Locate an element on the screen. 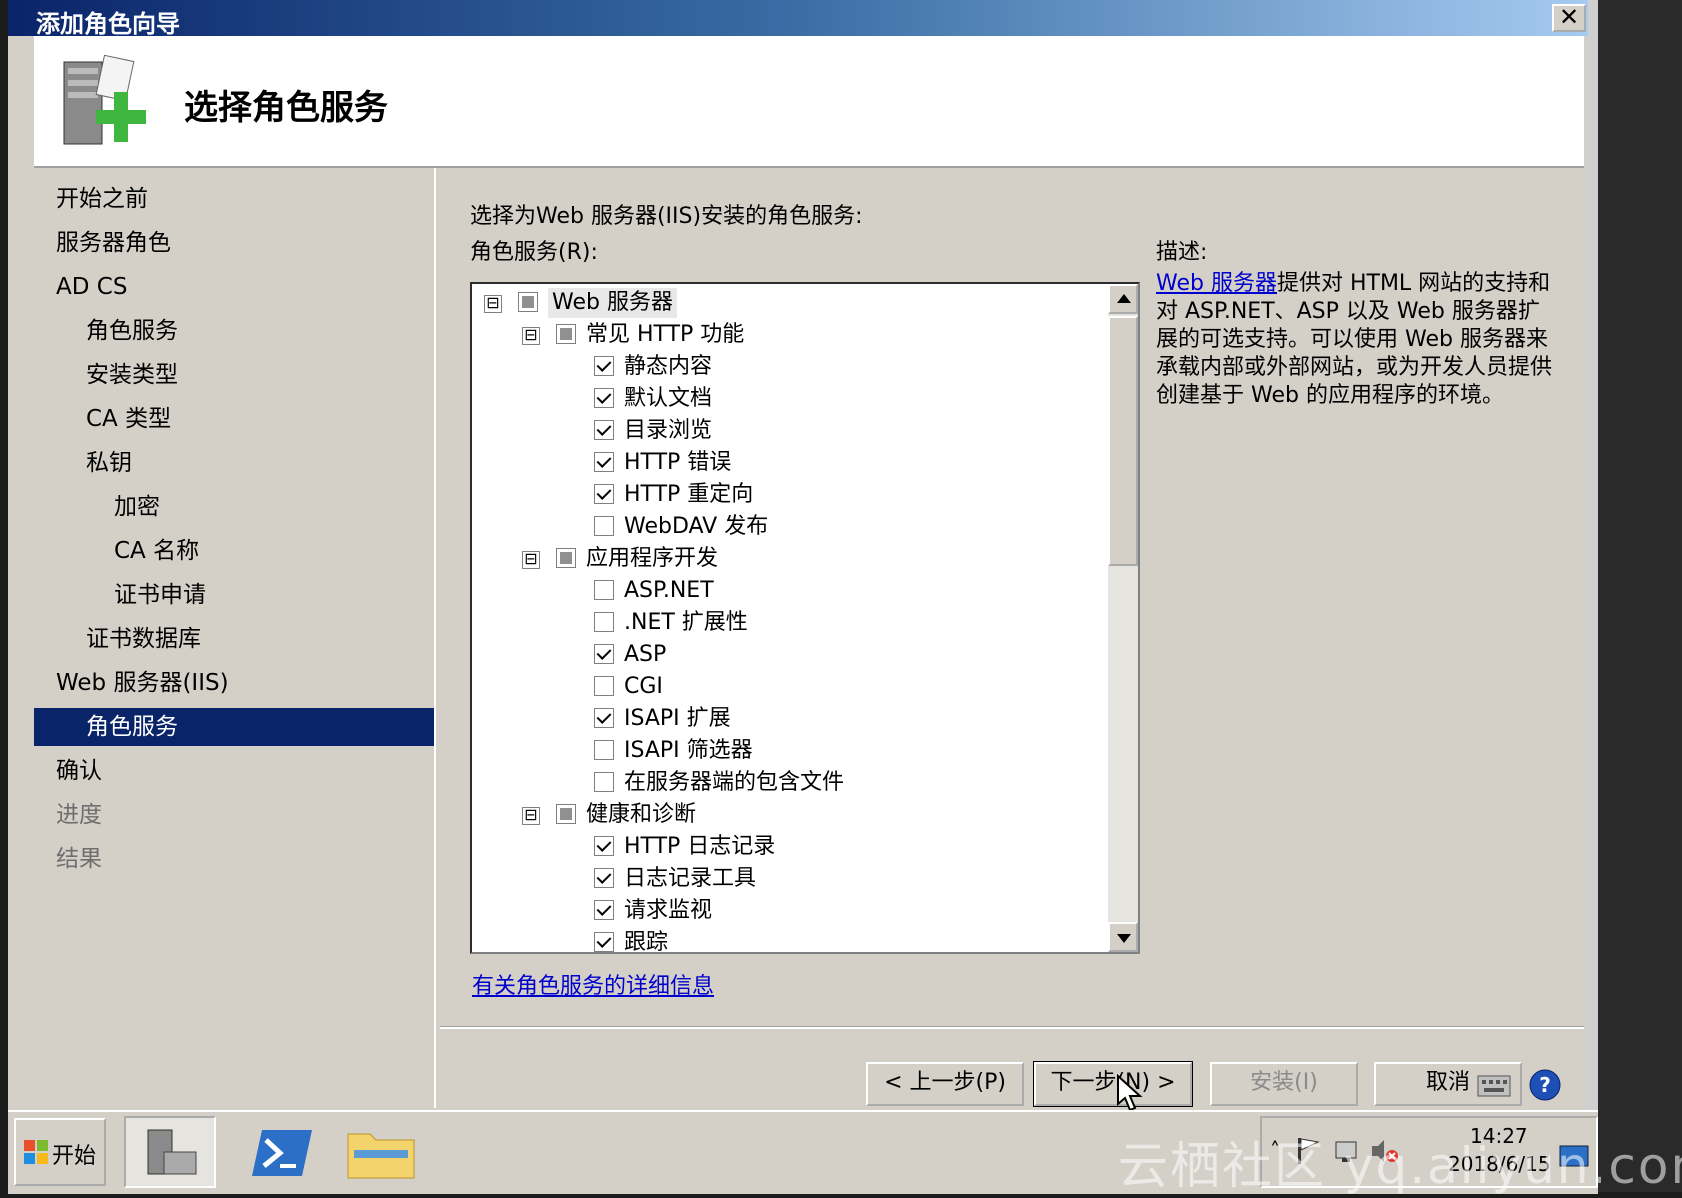 The height and width of the screenshot is (1198, 1682). nav-step: Web 服务器(IIS) is located at coordinates (142, 683).